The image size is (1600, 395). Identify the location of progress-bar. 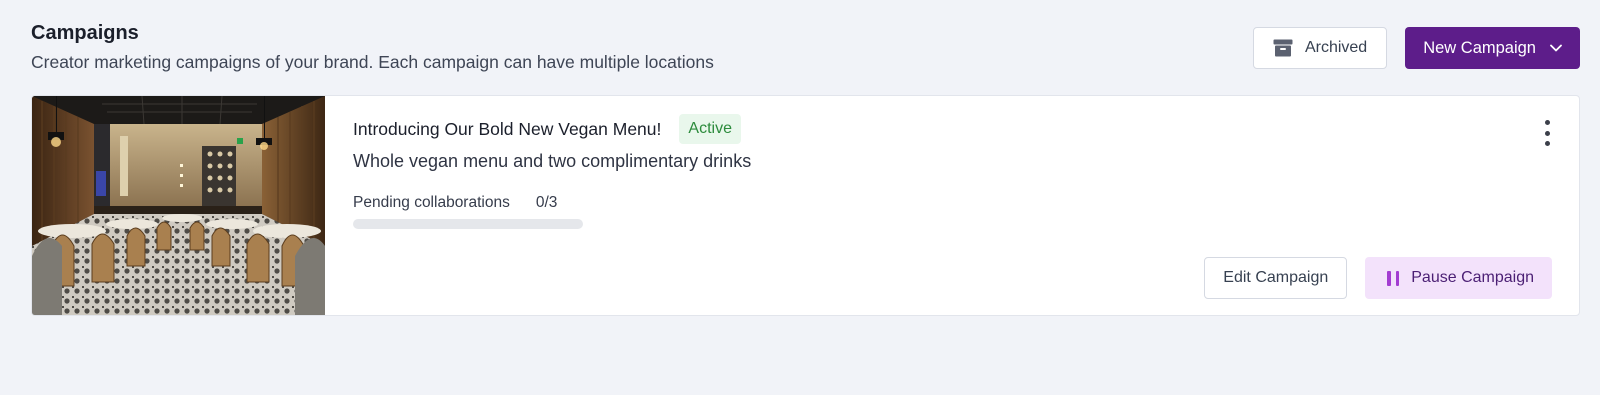
(468, 224).